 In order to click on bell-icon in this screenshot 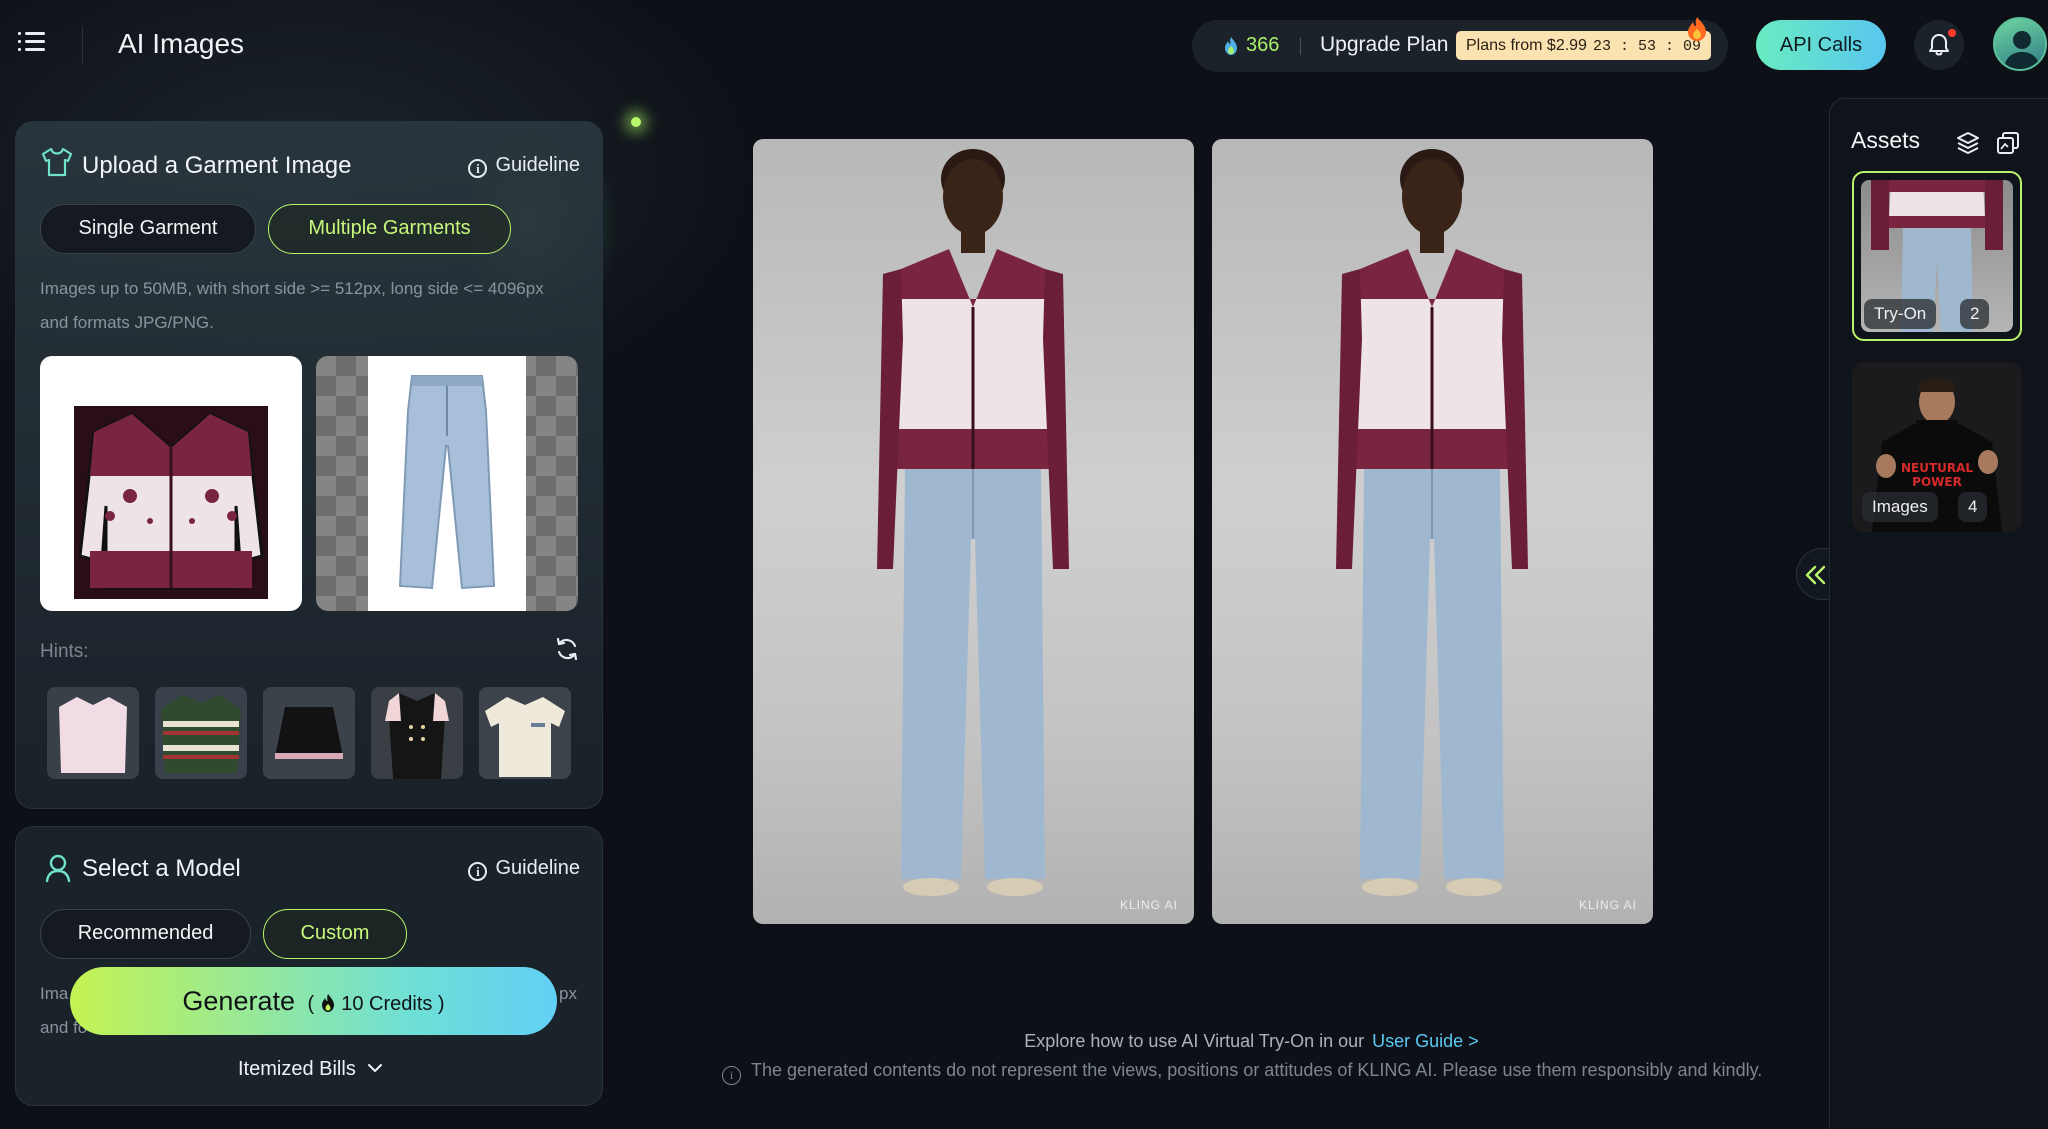, I will do `click(1939, 45)`.